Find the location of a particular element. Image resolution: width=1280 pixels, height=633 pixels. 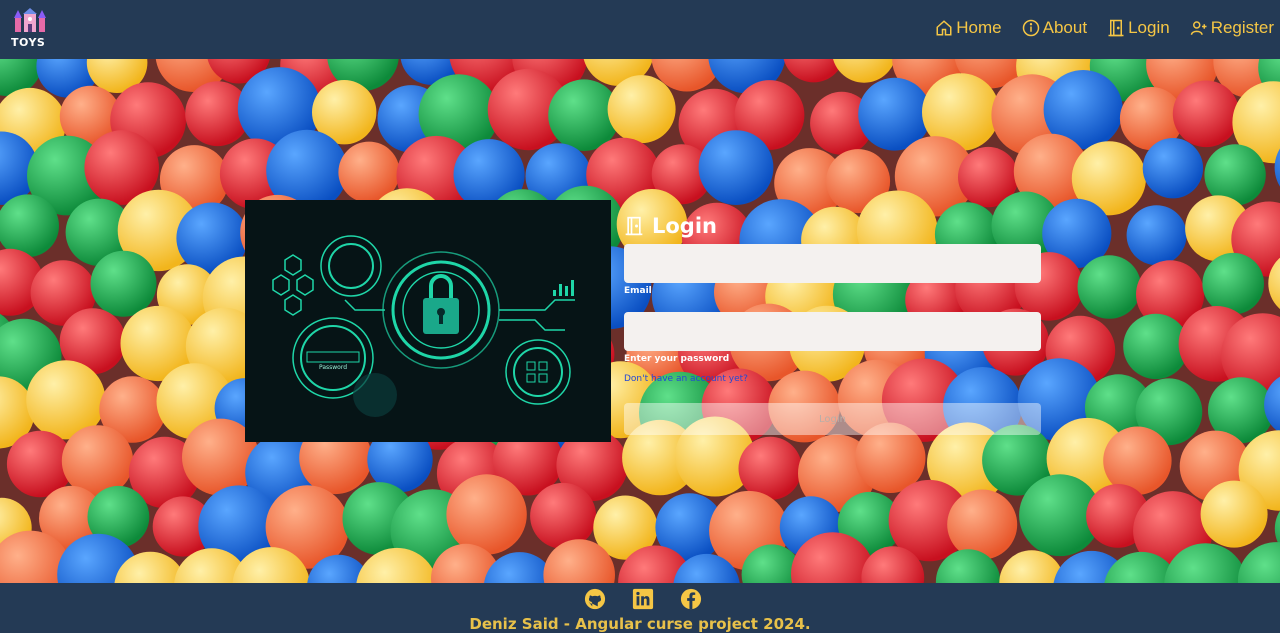

register-link: Don't have an account yet? is located at coordinates (686, 379).